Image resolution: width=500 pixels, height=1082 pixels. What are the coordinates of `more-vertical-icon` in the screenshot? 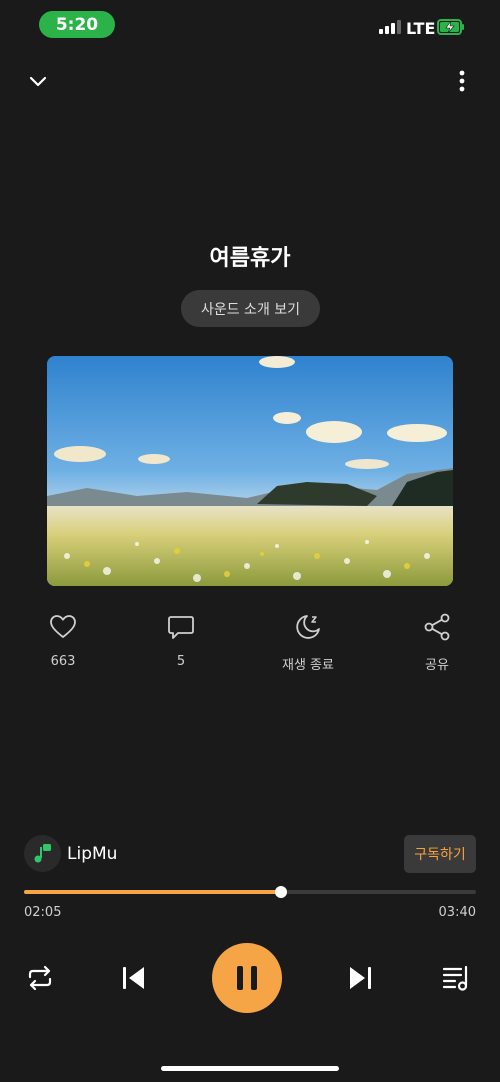 It's located at (462, 81).